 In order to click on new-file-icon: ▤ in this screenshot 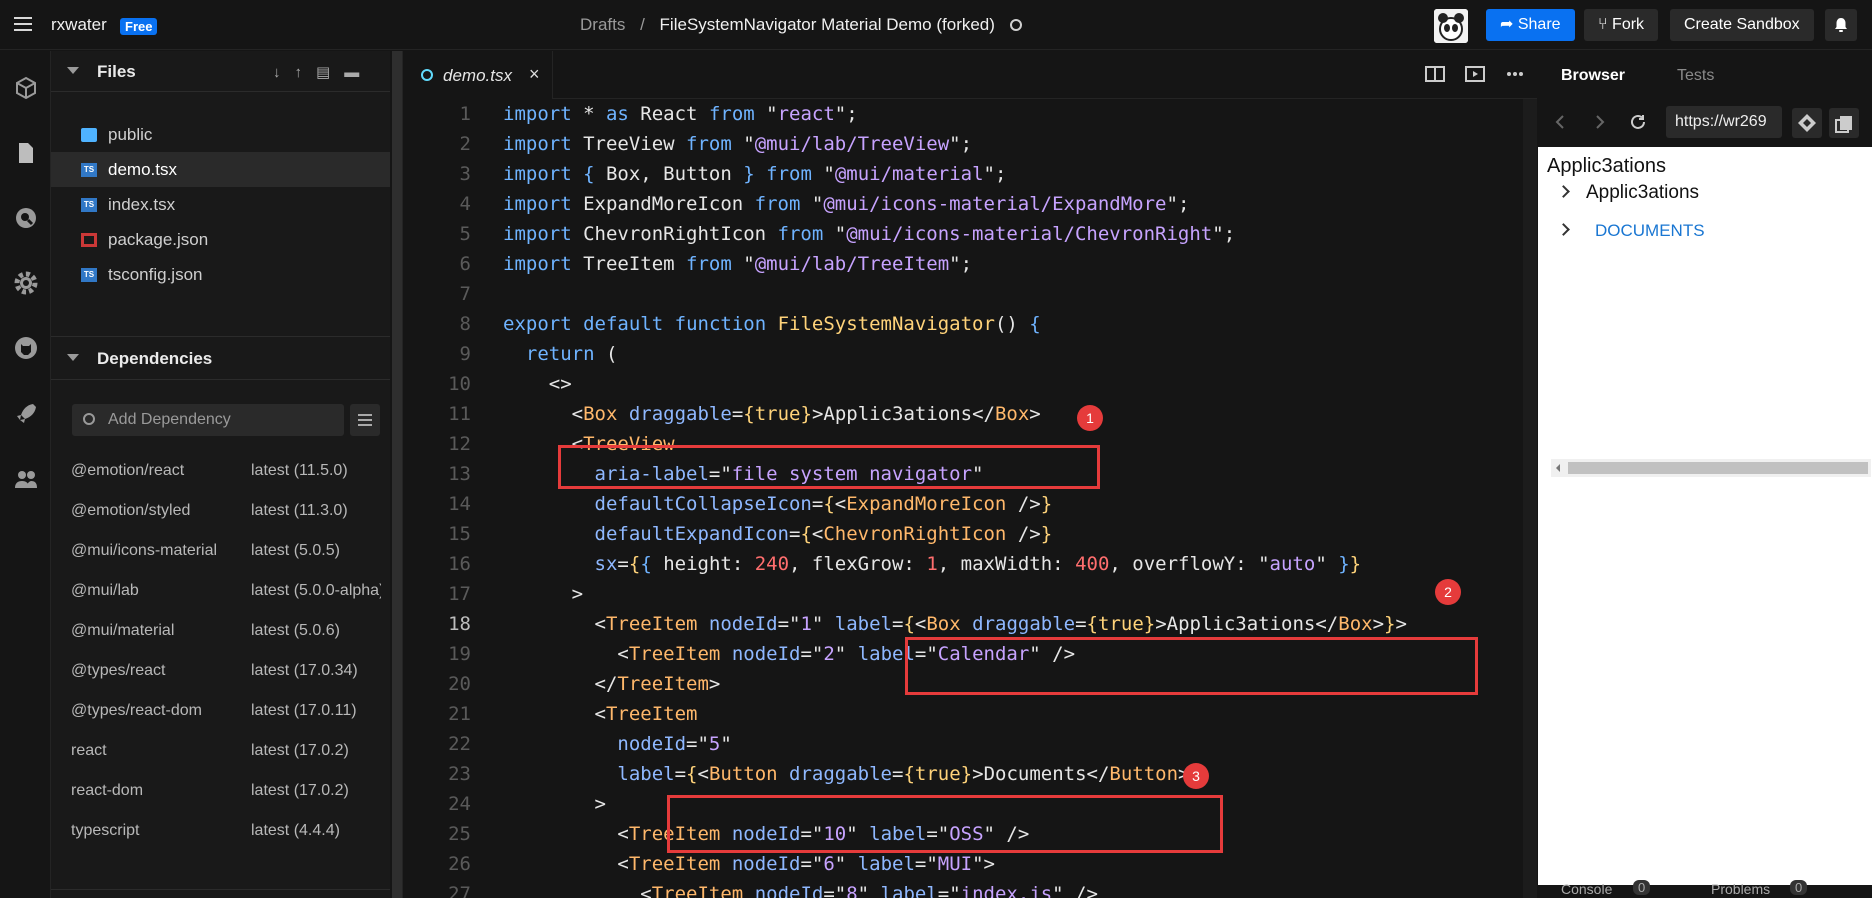, I will do `click(330, 72)`.